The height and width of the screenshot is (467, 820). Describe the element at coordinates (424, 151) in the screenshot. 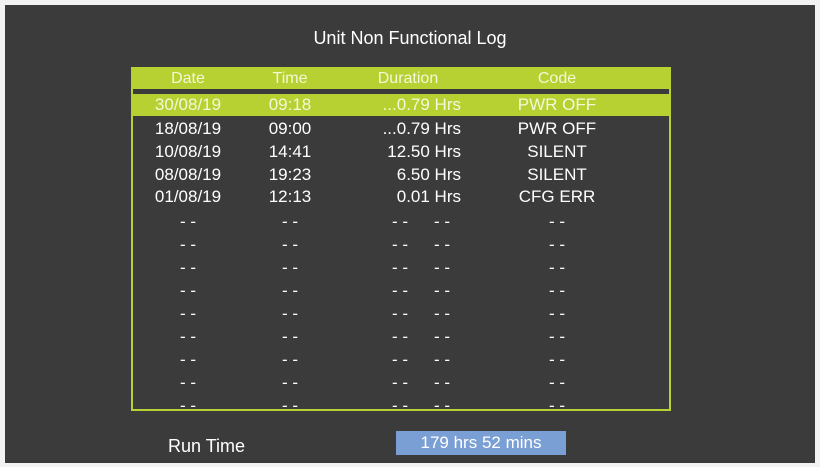

I see `cell-duration: 12.50 Hrs` at that location.